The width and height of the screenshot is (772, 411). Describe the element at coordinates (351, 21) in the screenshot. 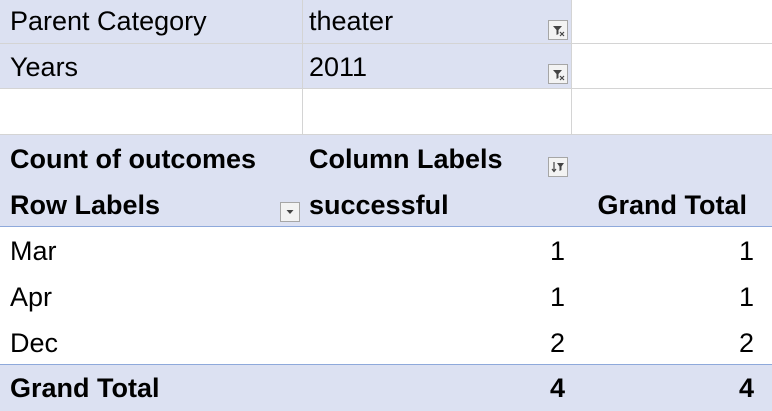

I see `filter-value-parent-category: theater` at that location.